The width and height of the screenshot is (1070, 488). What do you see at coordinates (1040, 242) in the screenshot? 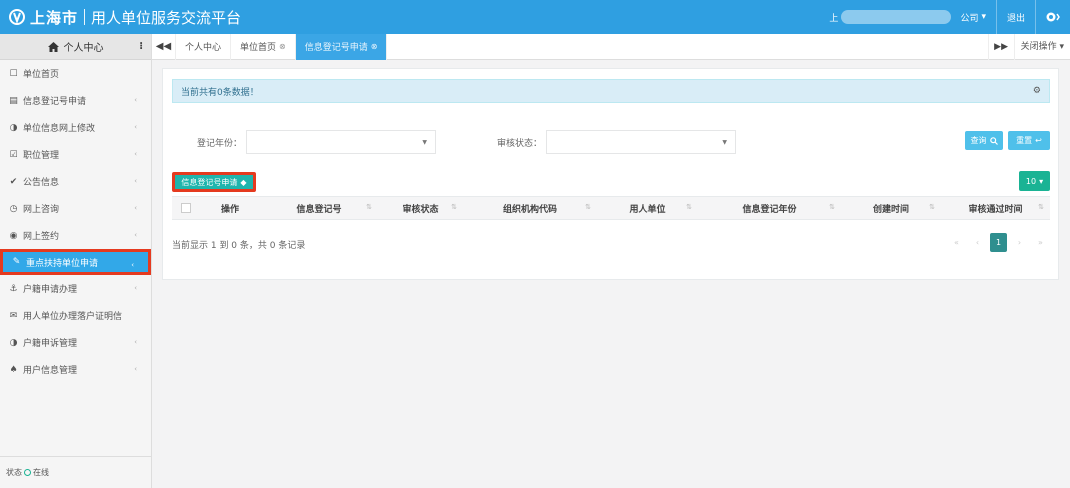
I see `last-page-icon: »` at bounding box center [1040, 242].